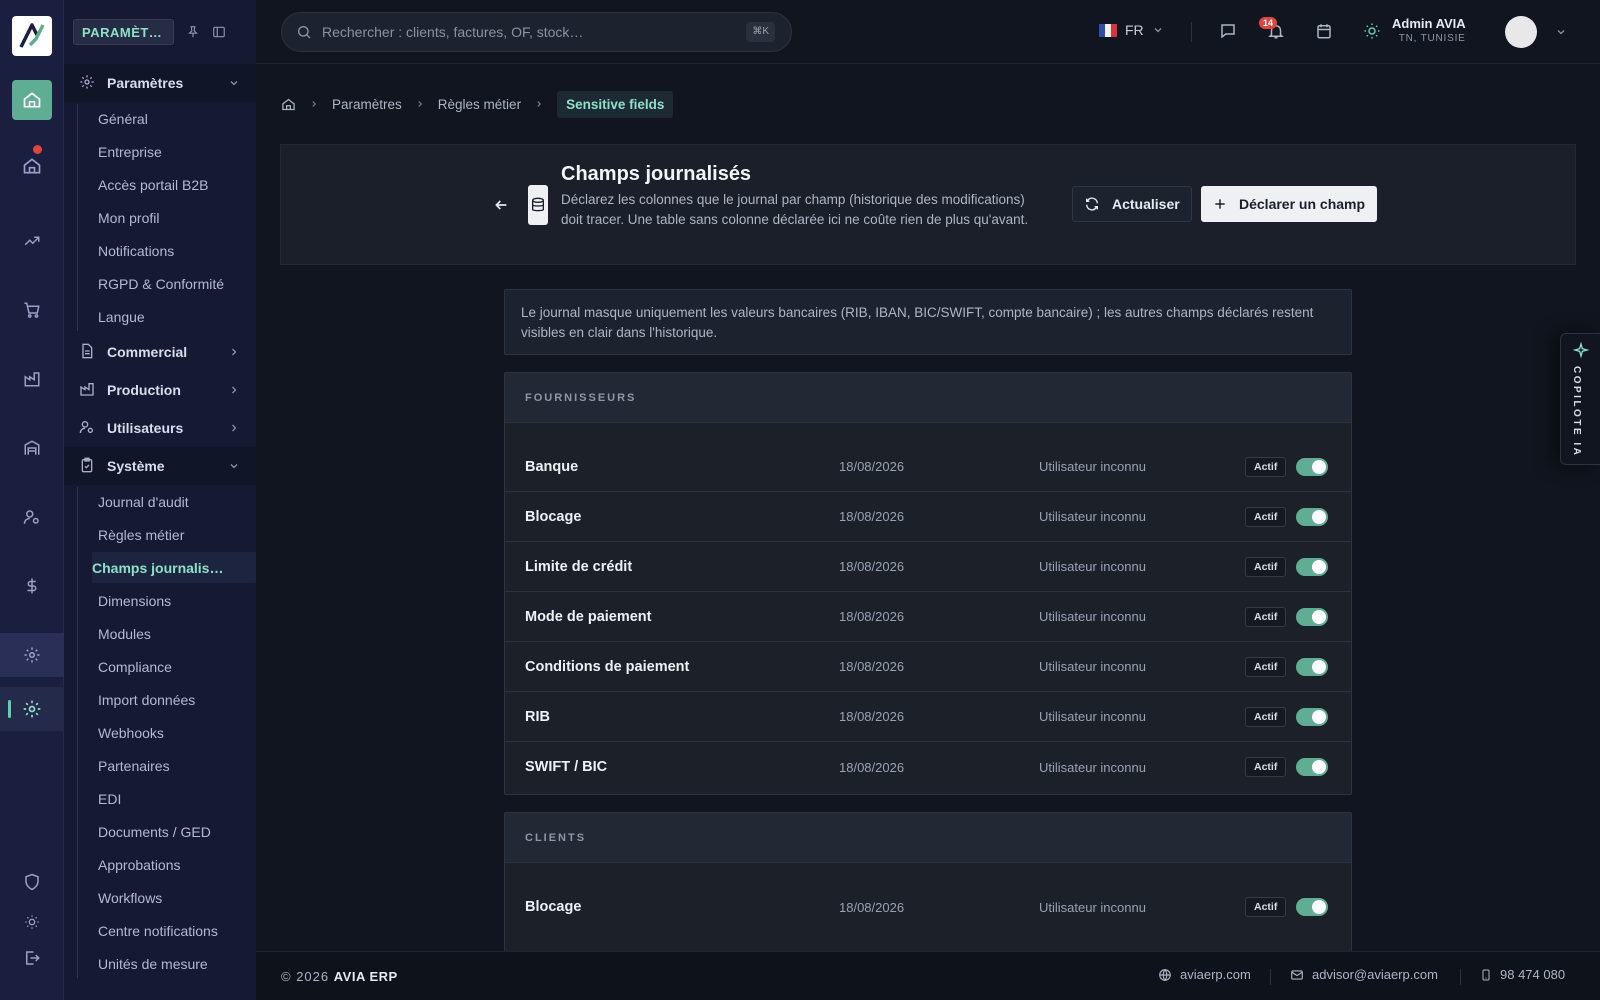  Describe the element at coordinates (32, 882) in the screenshot. I see `shield-icon` at that location.